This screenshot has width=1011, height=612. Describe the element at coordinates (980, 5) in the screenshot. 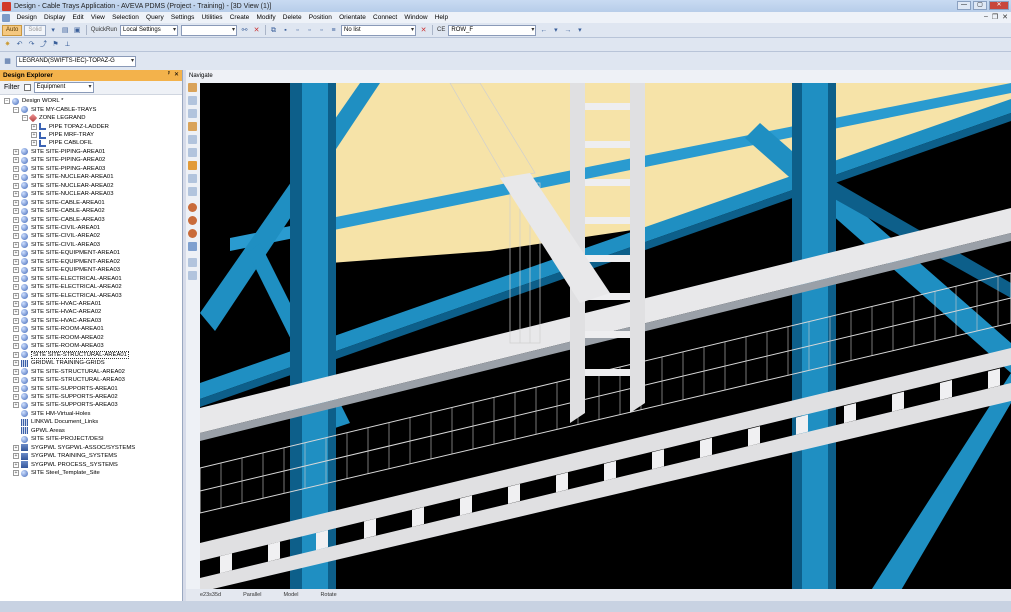

I see `maximize-button: ▢` at that location.